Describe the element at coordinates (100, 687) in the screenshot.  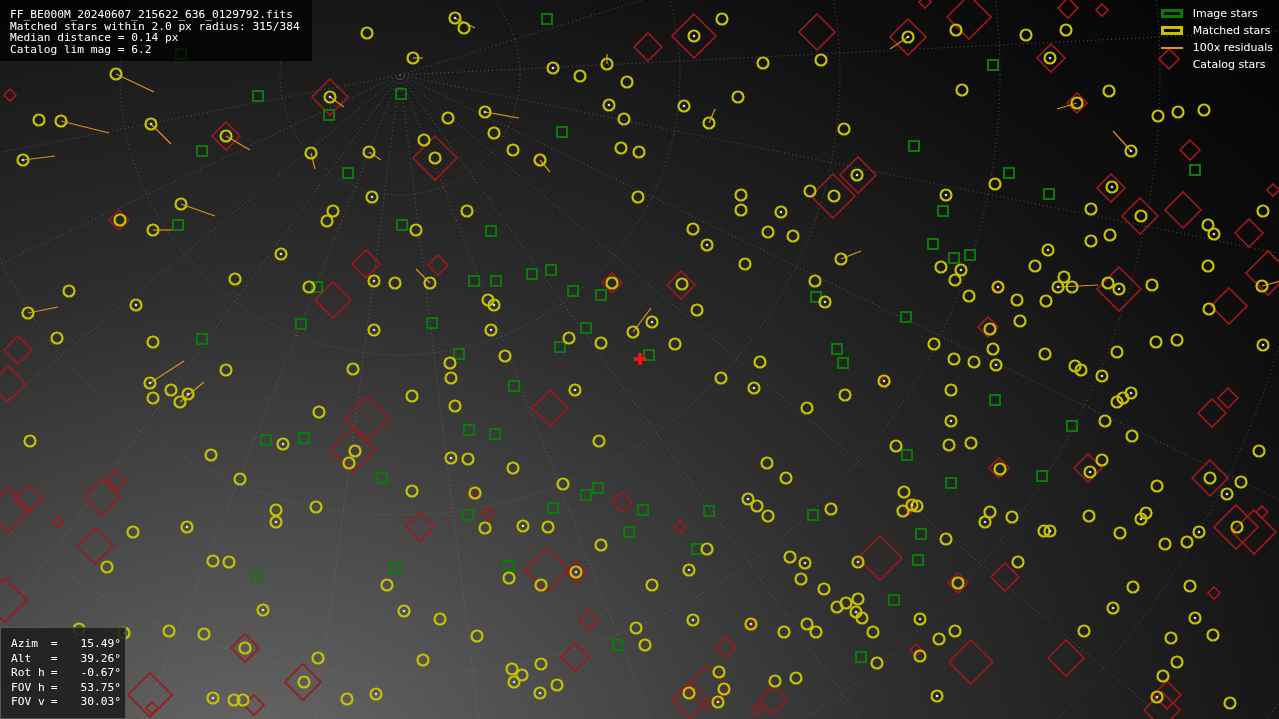
I see `pointing-value: 53.75°` at that location.